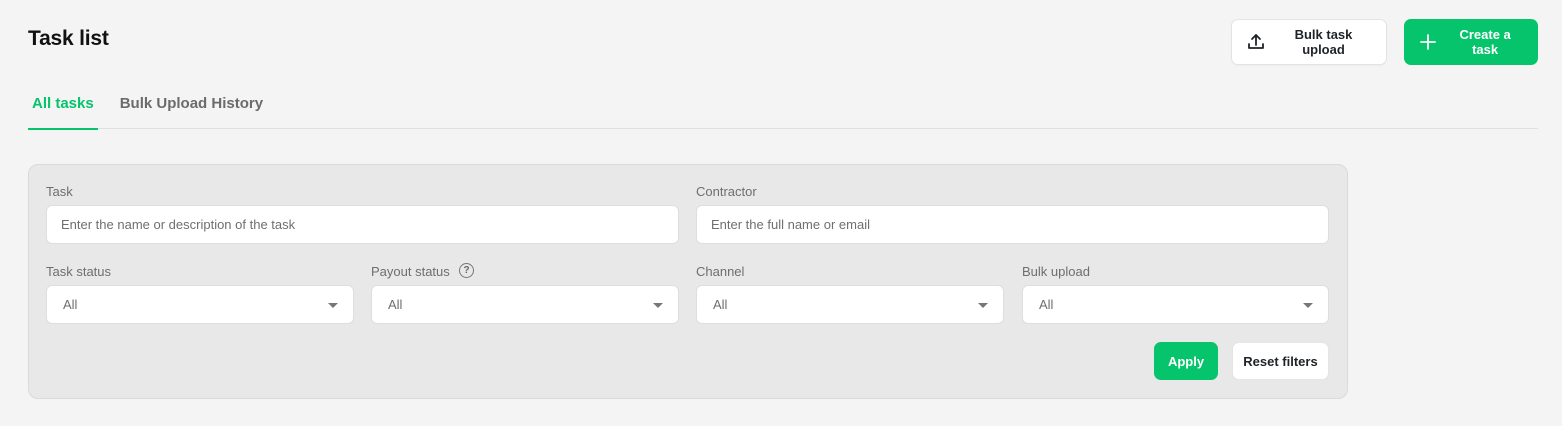 The width and height of the screenshot is (1562, 426). What do you see at coordinates (720, 271) in the screenshot?
I see `channel-label: Channel` at bounding box center [720, 271].